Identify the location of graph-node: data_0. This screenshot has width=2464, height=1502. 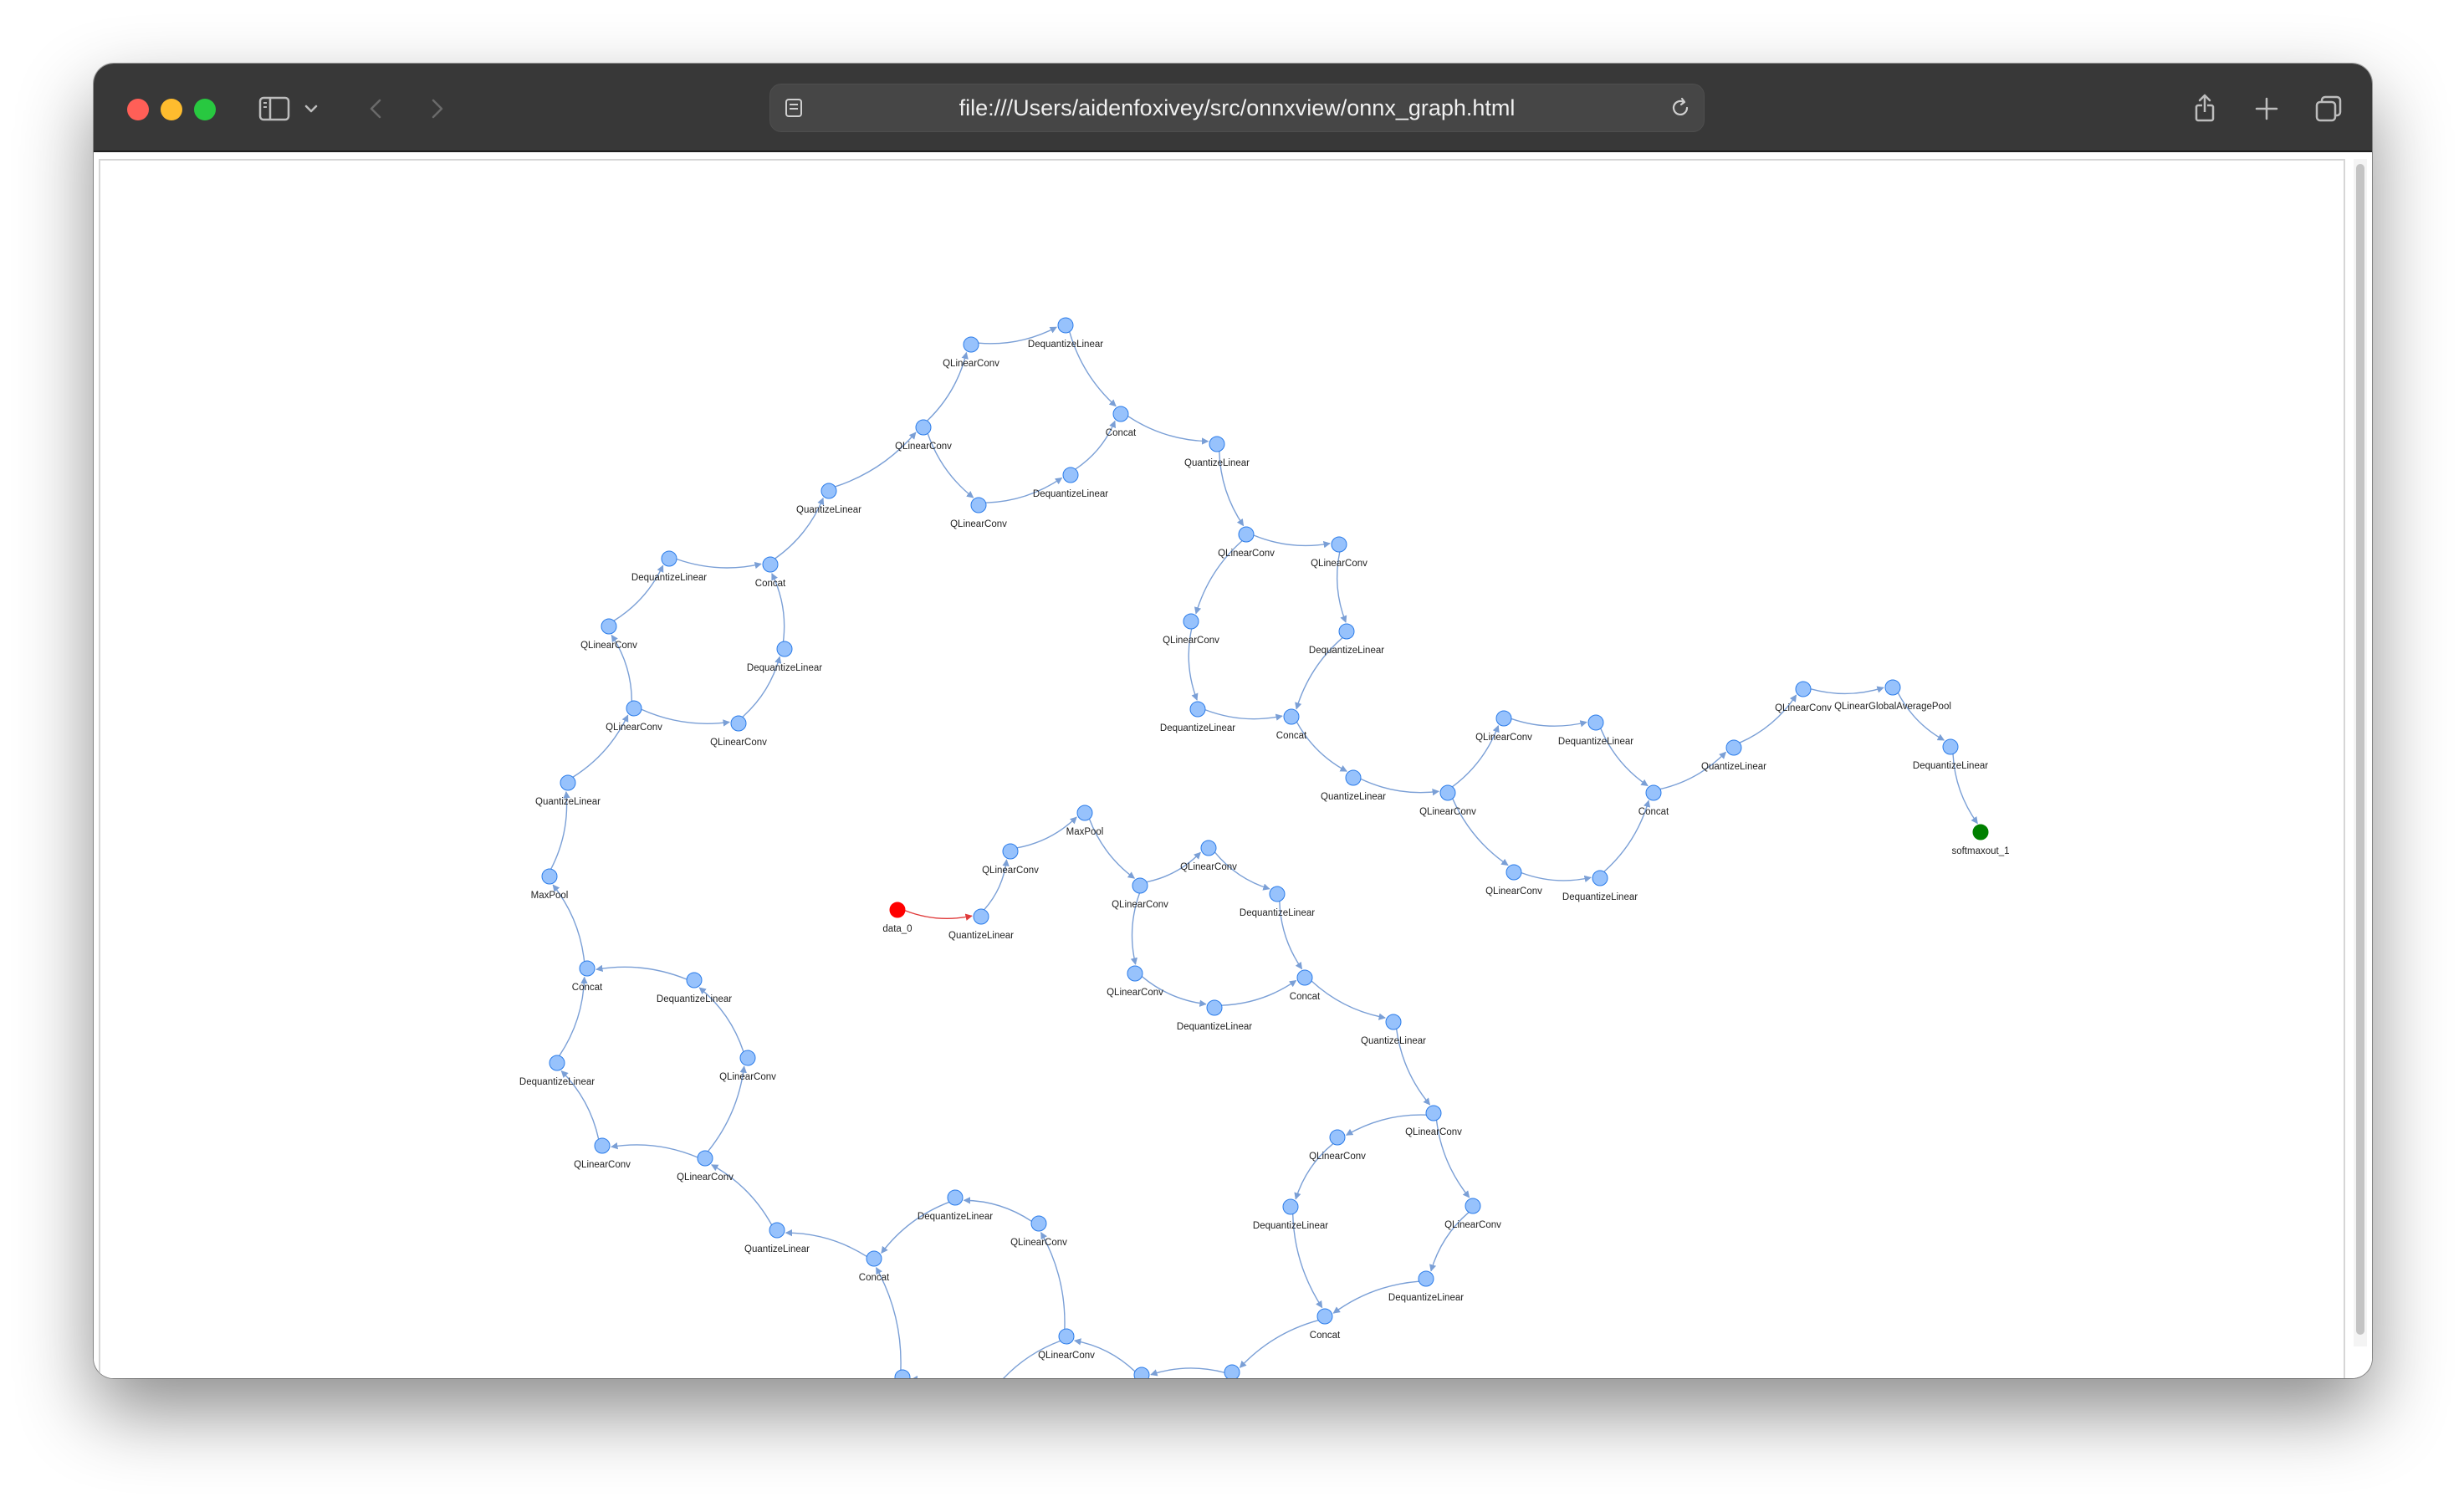
(897, 918).